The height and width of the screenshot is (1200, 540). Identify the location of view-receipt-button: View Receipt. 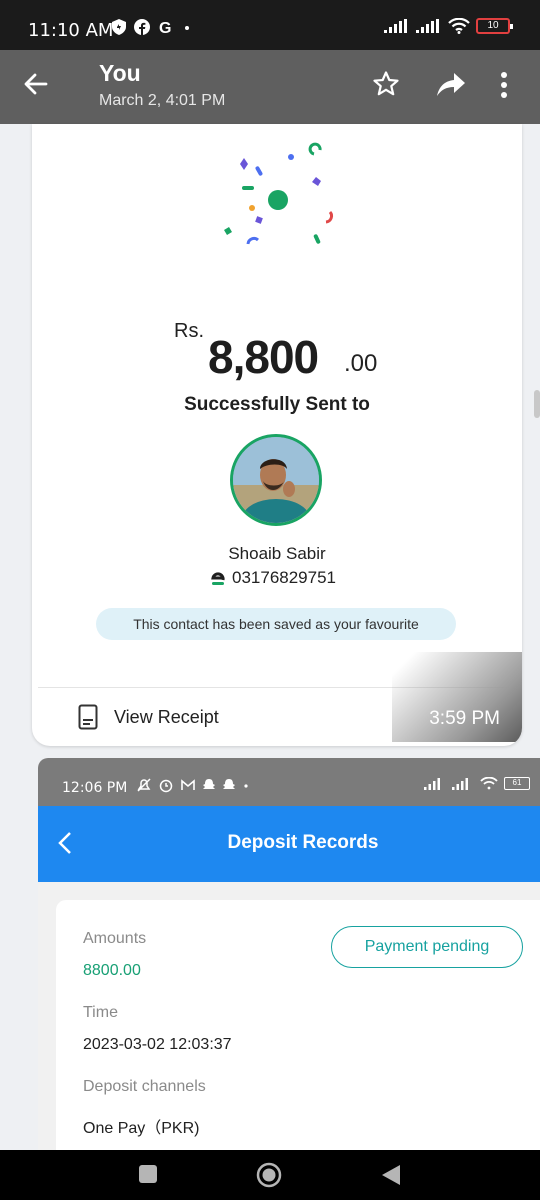
(148, 717).